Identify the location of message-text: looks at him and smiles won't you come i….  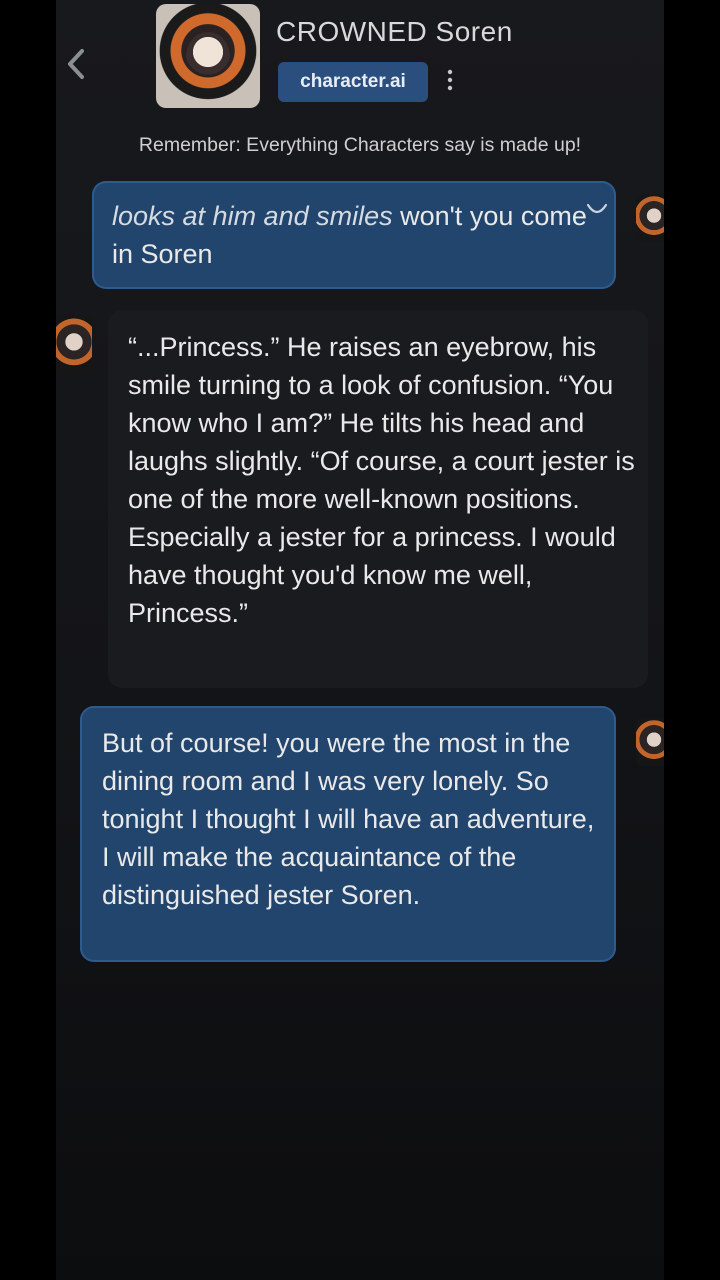
(354, 227).